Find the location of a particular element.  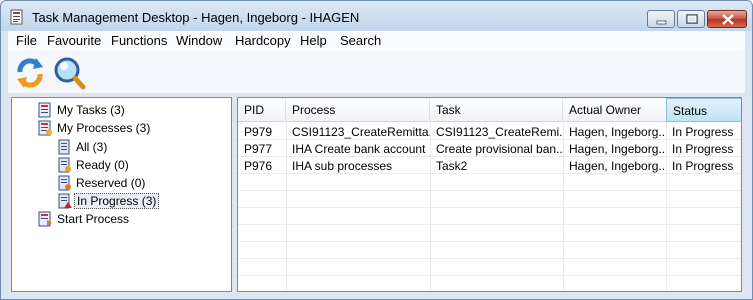

menu-window: Window is located at coordinates (199, 40).